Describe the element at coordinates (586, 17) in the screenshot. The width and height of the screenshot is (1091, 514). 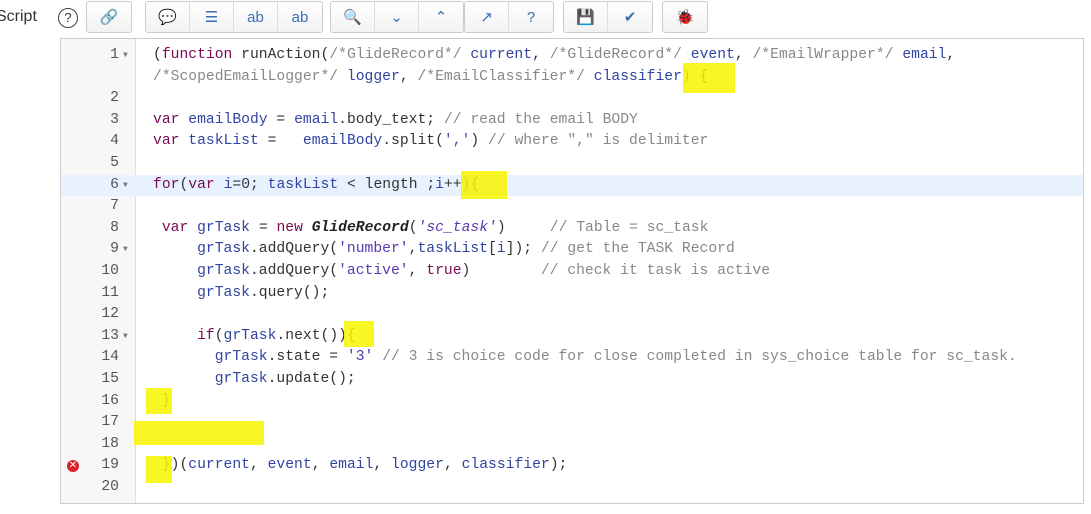
I see `save-button: 💾` at that location.